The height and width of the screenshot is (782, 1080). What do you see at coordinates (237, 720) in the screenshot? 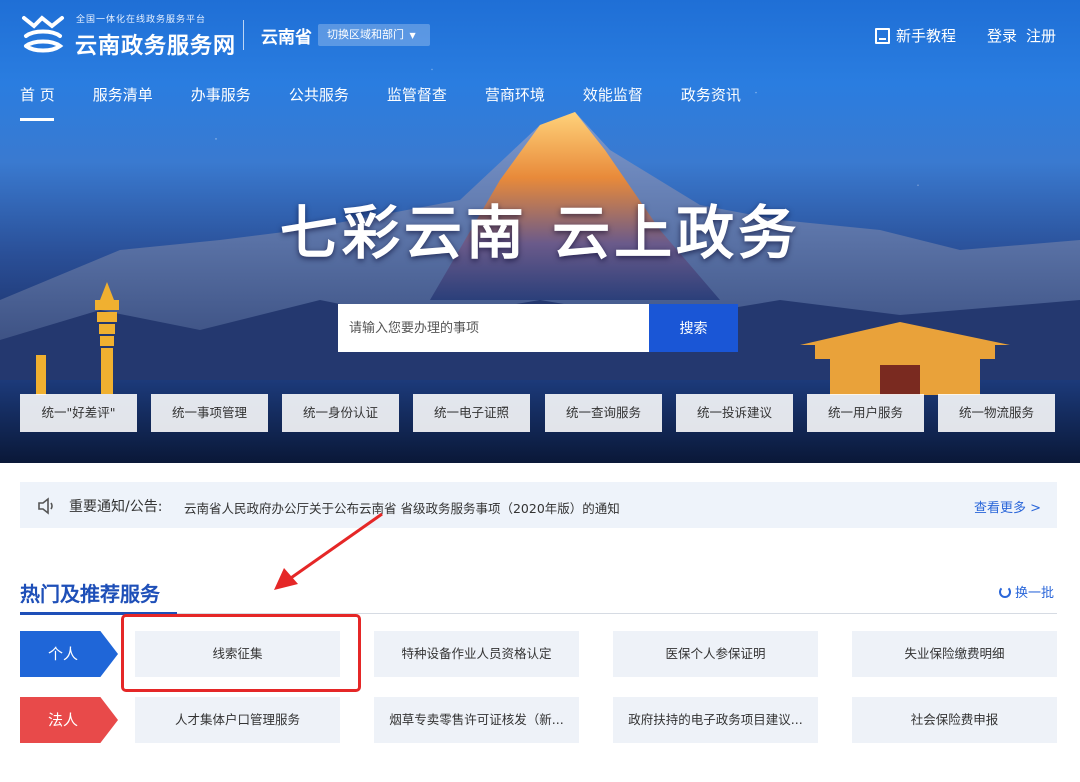
I see `service-talent-hukou: 人才集体户口管理服务` at bounding box center [237, 720].